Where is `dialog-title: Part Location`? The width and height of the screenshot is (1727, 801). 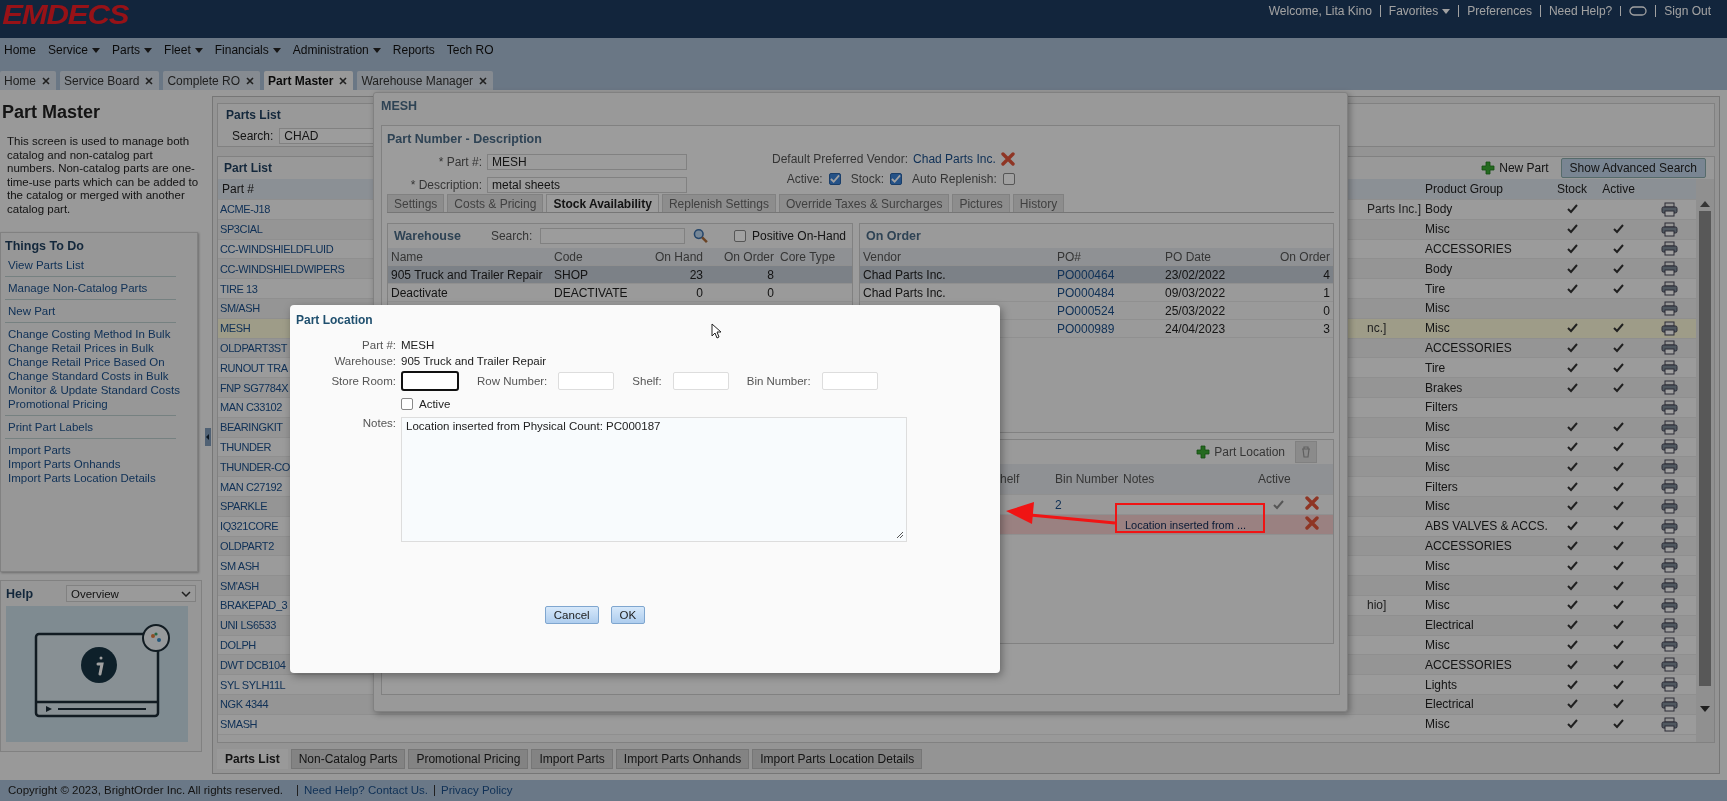 dialog-title: Part Location is located at coordinates (335, 320).